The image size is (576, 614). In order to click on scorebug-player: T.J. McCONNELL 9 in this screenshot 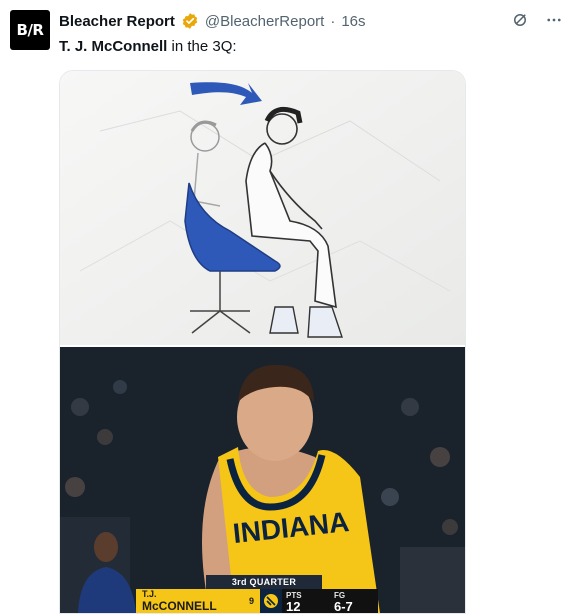, I will do `click(198, 601)`.